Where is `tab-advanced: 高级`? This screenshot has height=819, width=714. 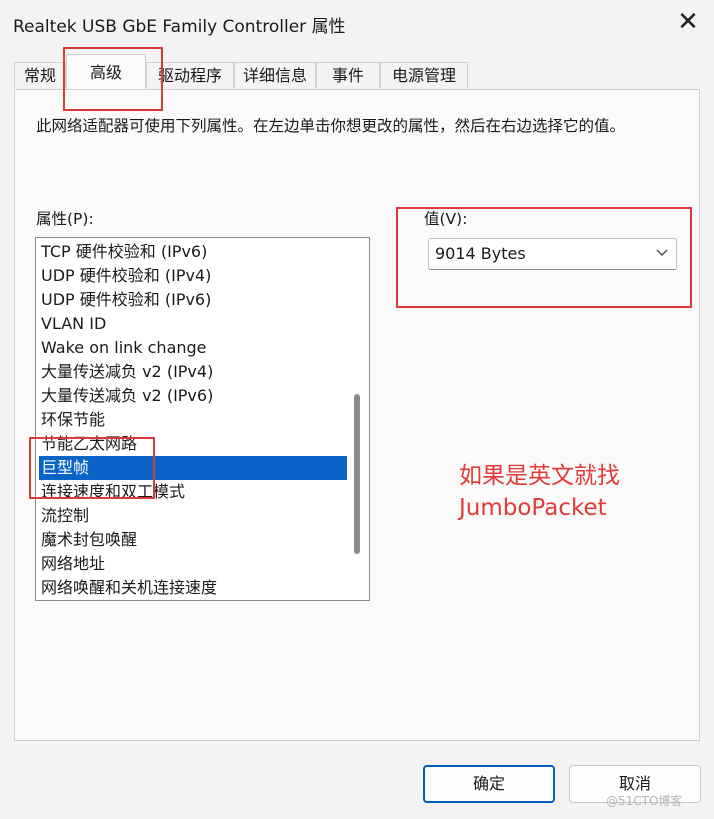
tab-advanced: 高级 is located at coordinates (106, 71).